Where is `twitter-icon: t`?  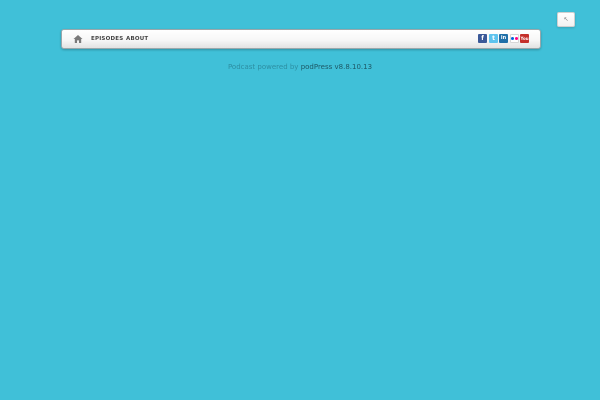
twitter-icon: t is located at coordinates (493, 38).